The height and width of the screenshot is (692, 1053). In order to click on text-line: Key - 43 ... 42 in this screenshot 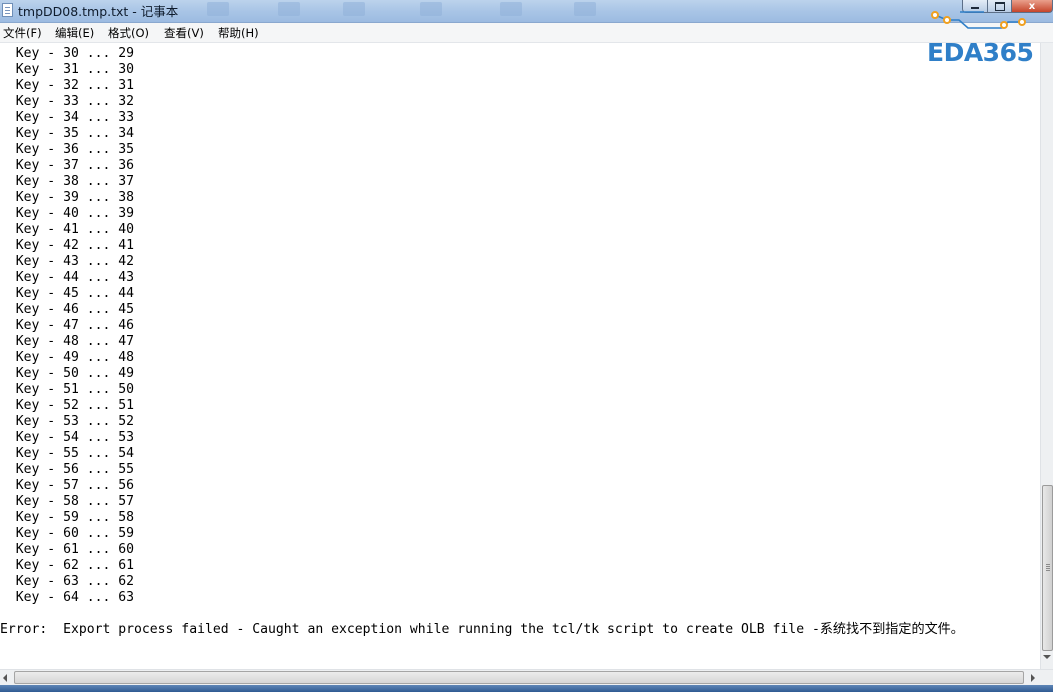, I will do `click(67, 261)`.